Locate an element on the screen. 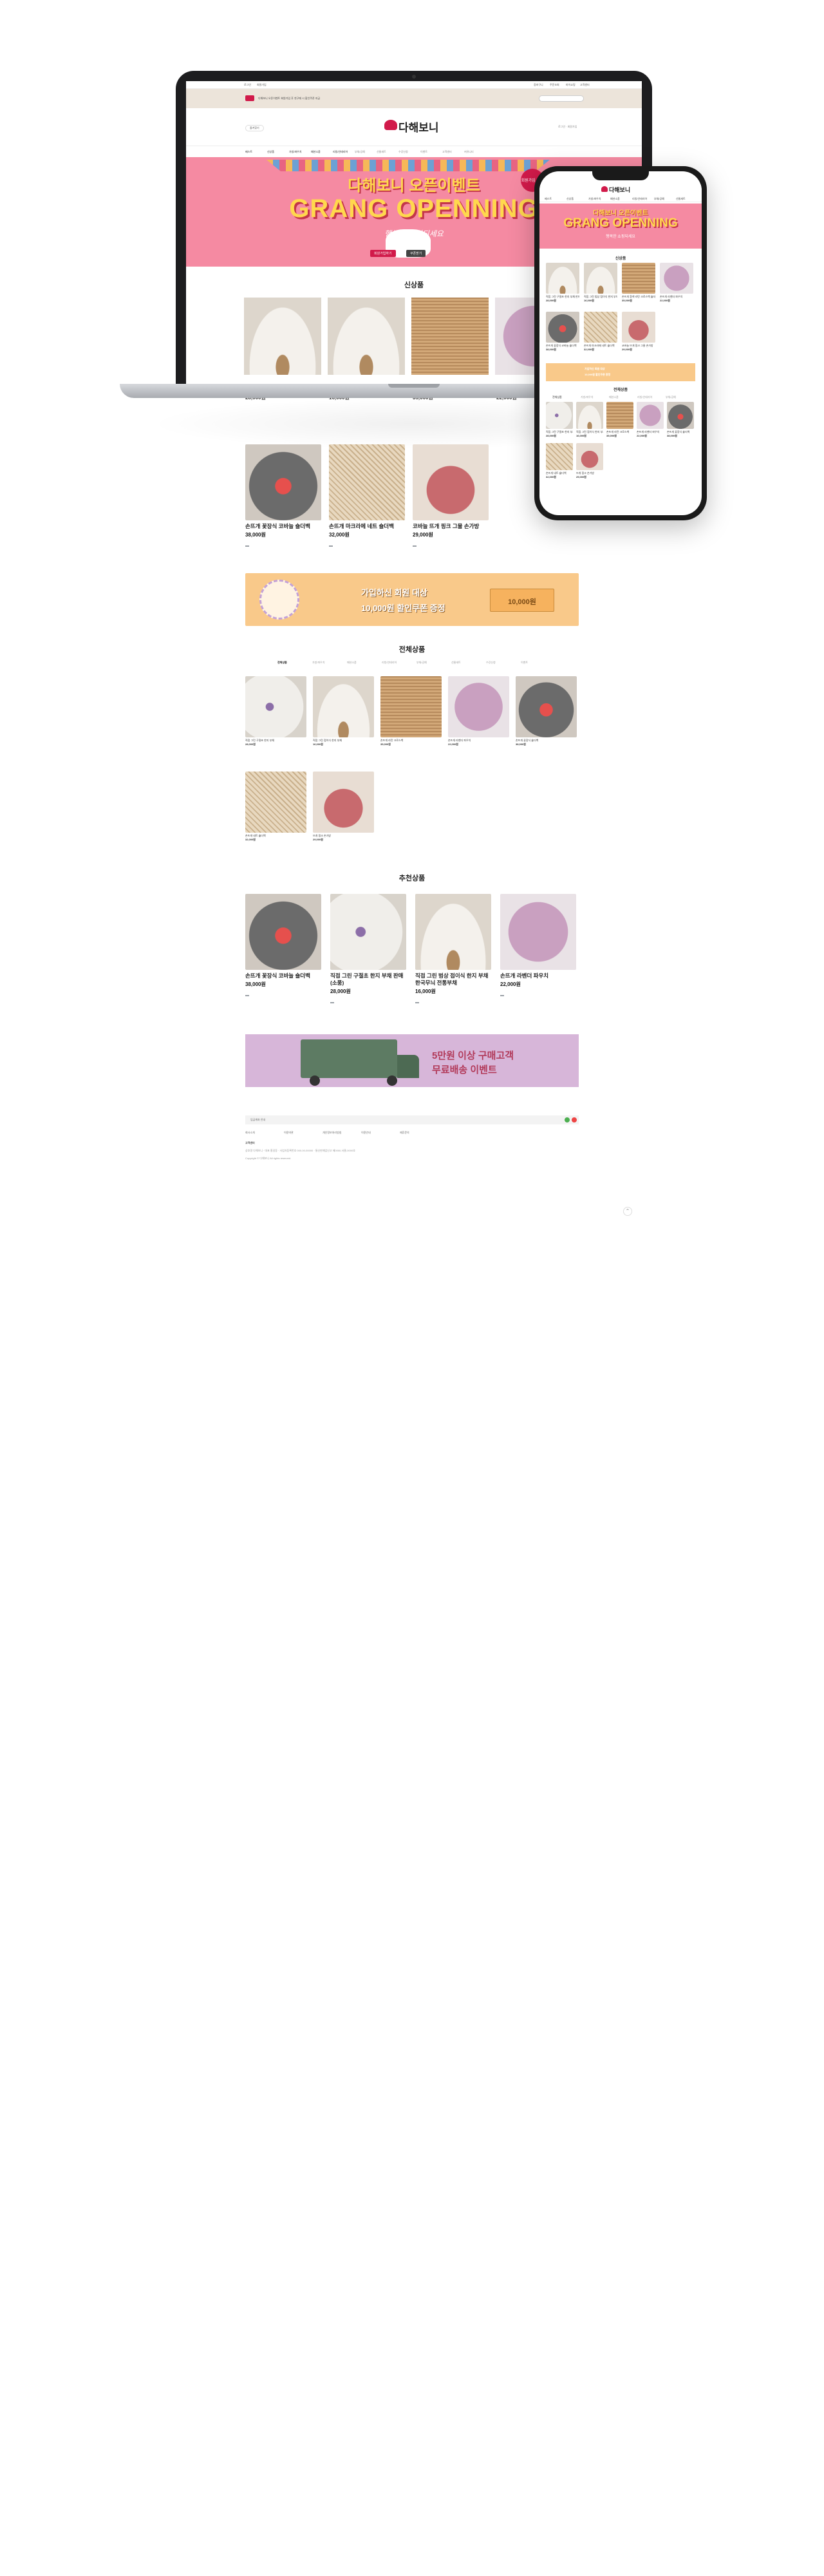 The height and width of the screenshot is (2576, 824). top-cart-link: 장바구니 is located at coordinates (538, 85).